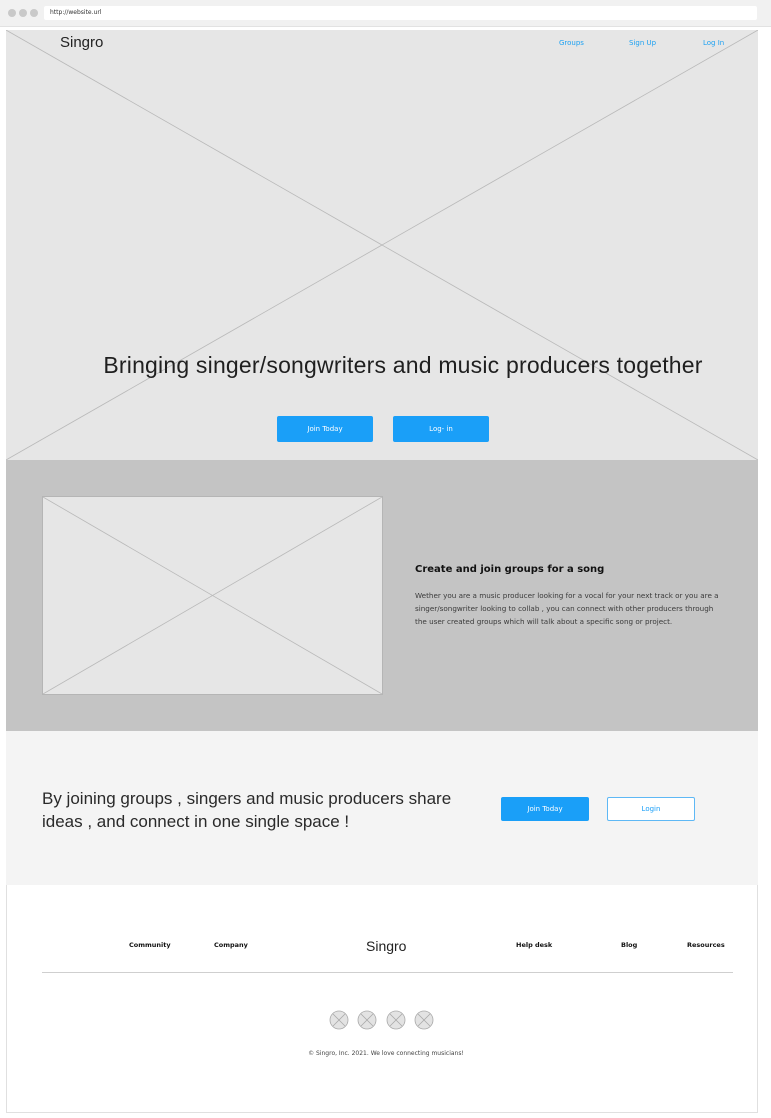 The height and width of the screenshot is (1118, 771). I want to click on browser-chrome: http://website.url, so click(385, 13).